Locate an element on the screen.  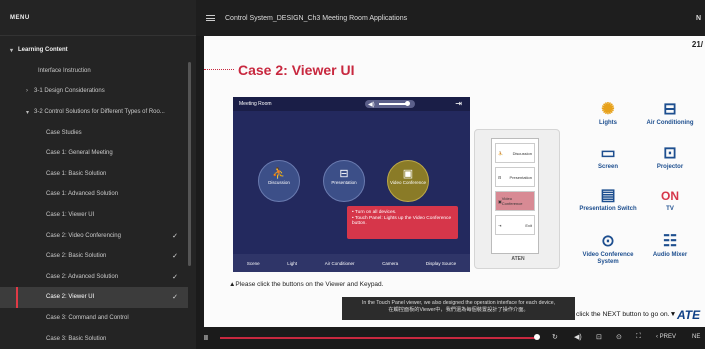
chevron-down-icon: ▾ is located at coordinates (28, 112).